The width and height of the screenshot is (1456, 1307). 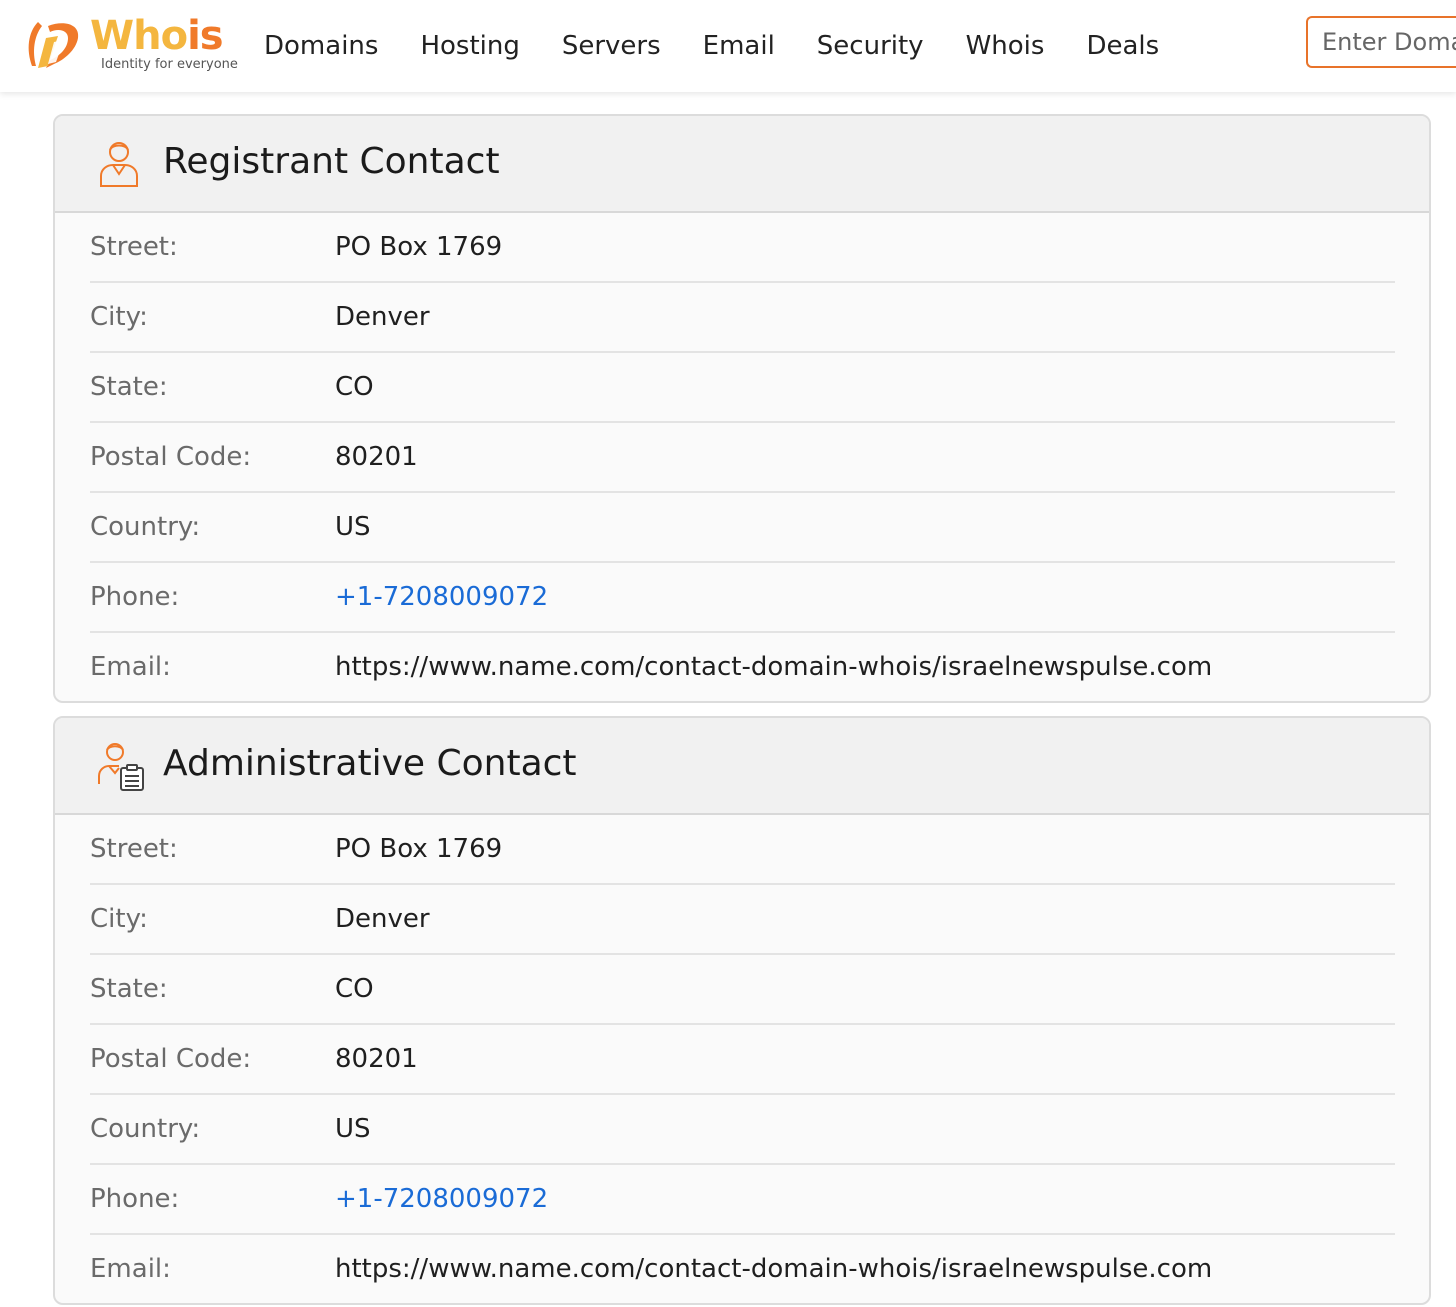 What do you see at coordinates (53, 45) in the screenshot?
I see `logo-mark-icon` at bounding box center [53, 45].